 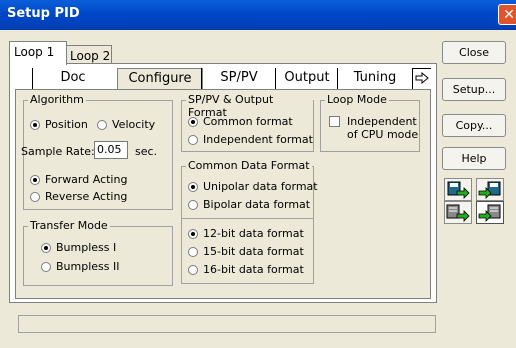 What do you see at coordinates (227, 324) in the screenshot?
I see `status-bar` at bounding box center [227, 324].